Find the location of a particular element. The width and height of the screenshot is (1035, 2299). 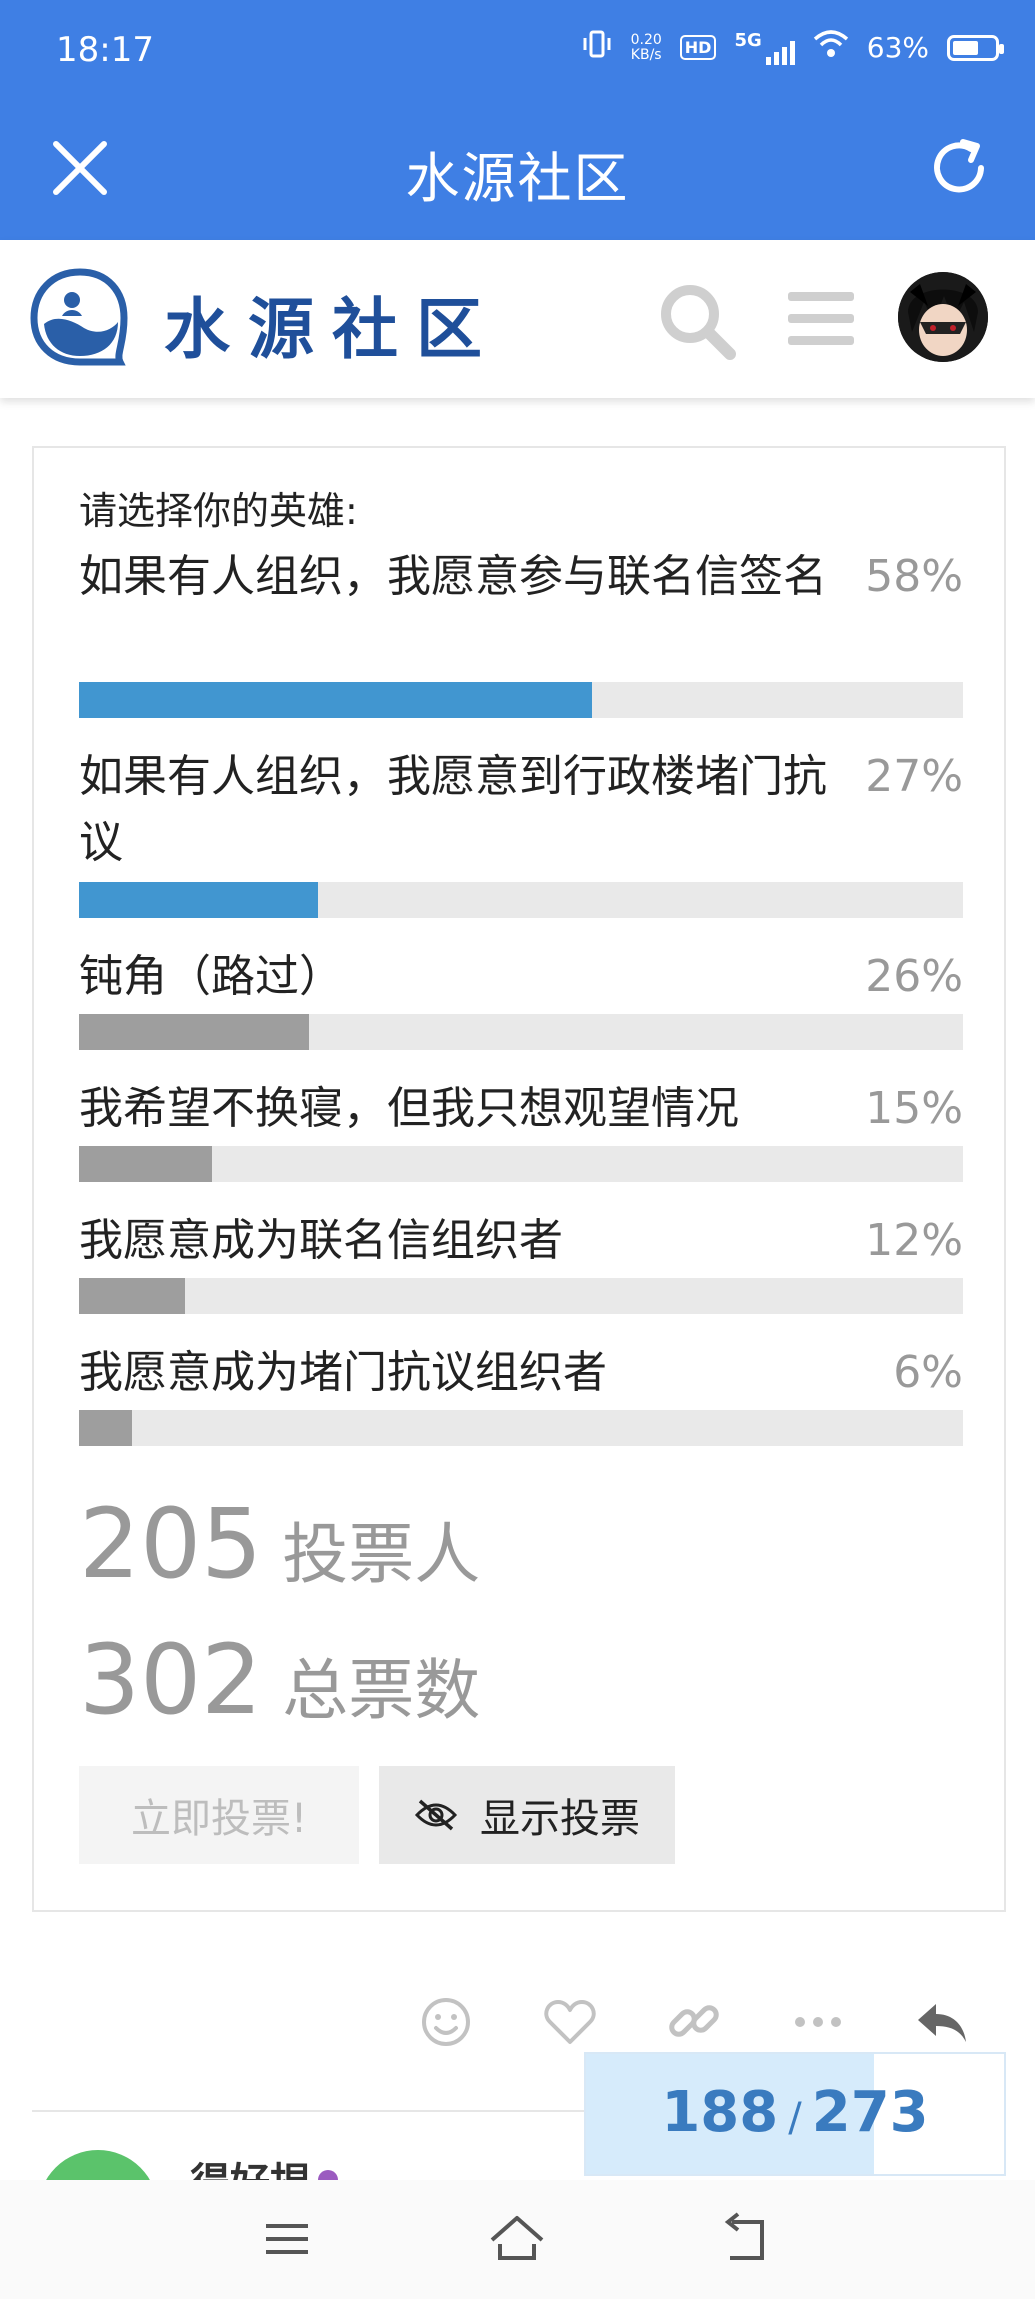

link-icon is located at coordinates (694, 2021).